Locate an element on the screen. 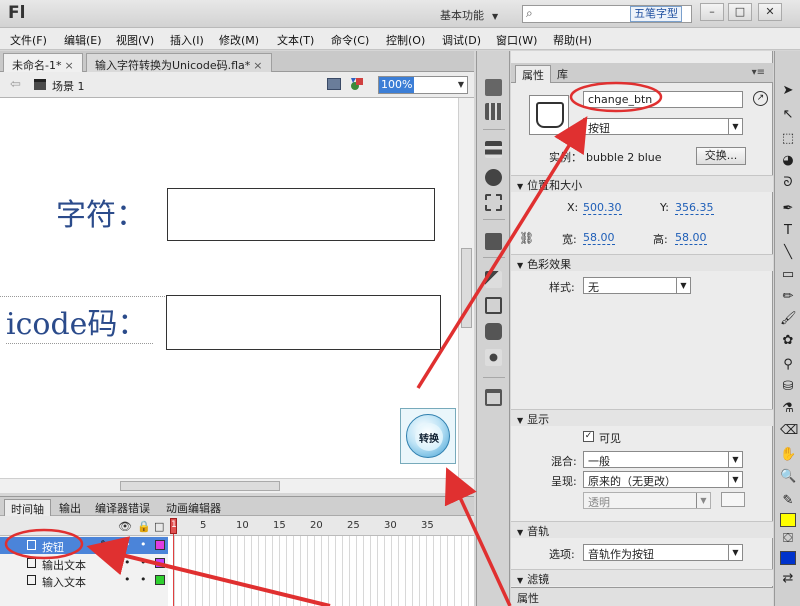 The image size is (800, 606). stage-horizontal-scrollbar is located at coordinates (237, 485).